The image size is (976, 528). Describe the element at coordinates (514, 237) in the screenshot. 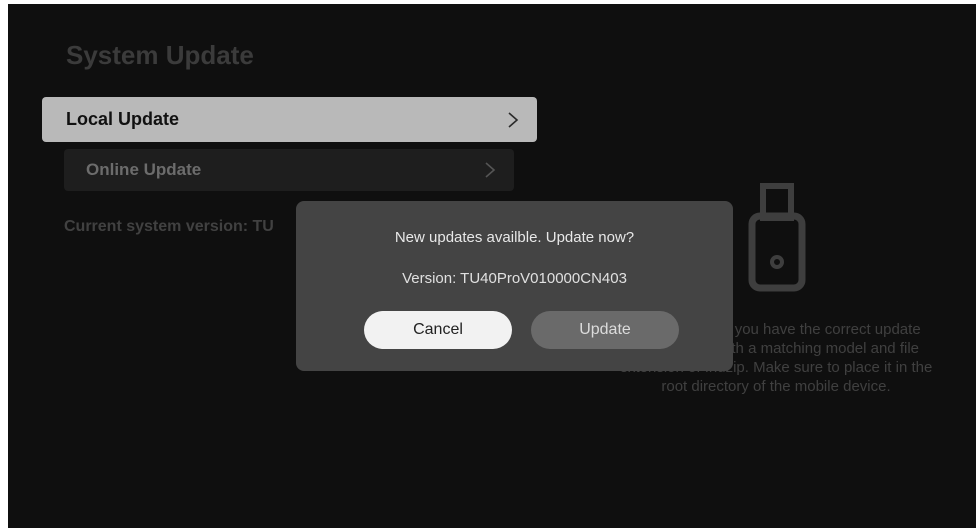

I see `dialog-message: New updates availble. Update now?` at that location.